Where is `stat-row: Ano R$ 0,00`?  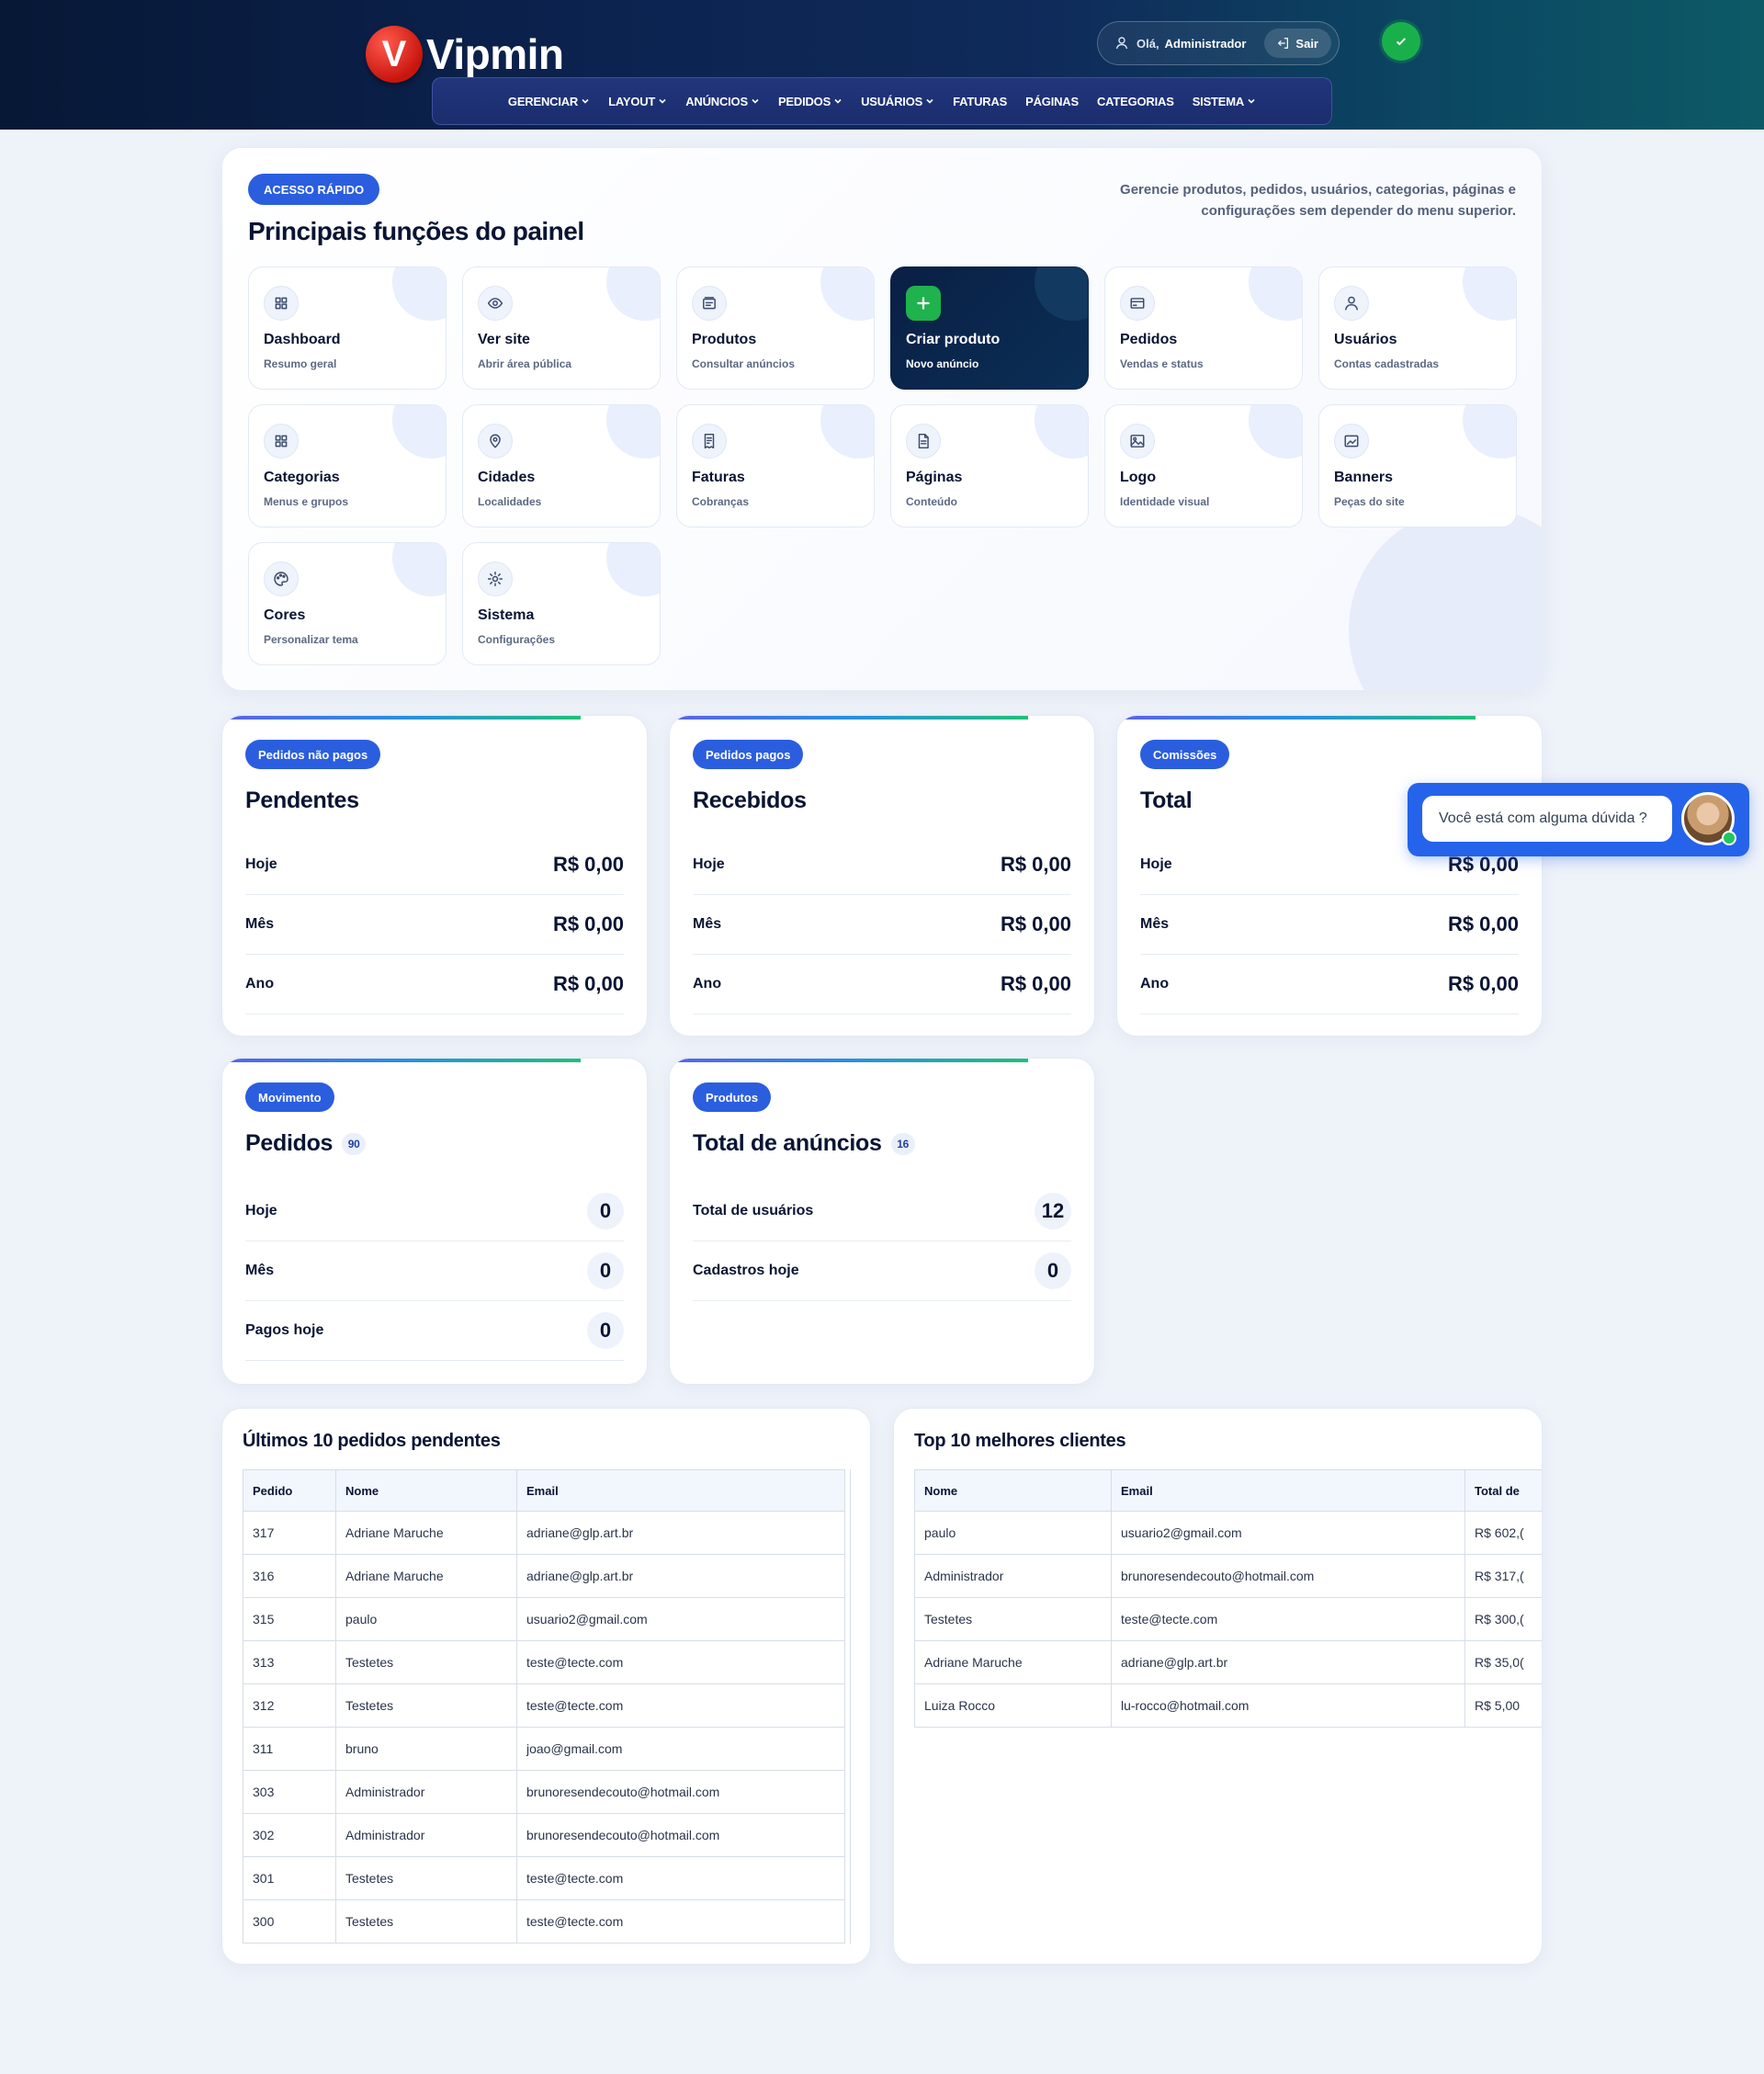
stat-row: Ano R$ 0,00 is located at coordinates (434, 984).